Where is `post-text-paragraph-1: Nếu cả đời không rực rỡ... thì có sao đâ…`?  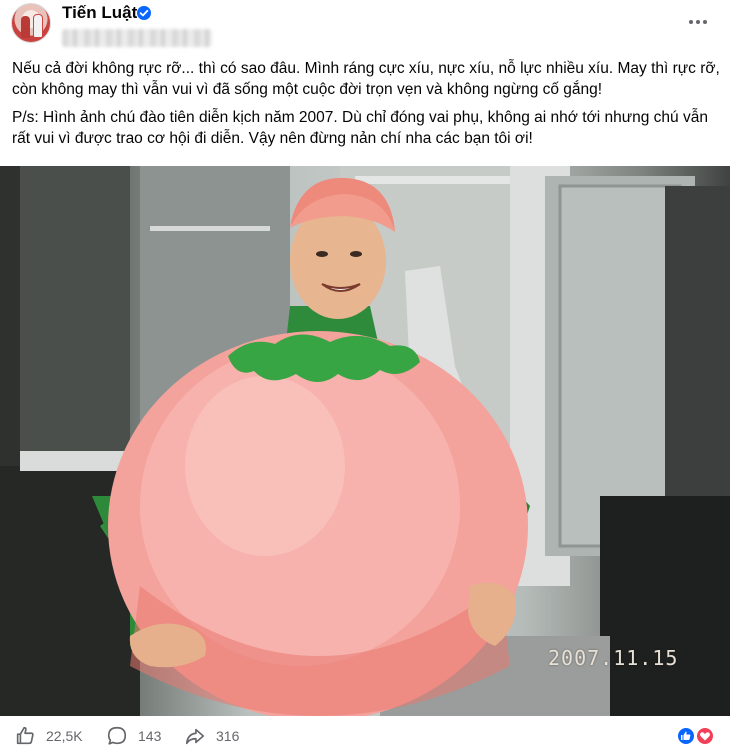 post-text-paragraph-1: Nếu cả đời không rực rỡ... thì có sao đâ… is located at coordinates (366, 79).